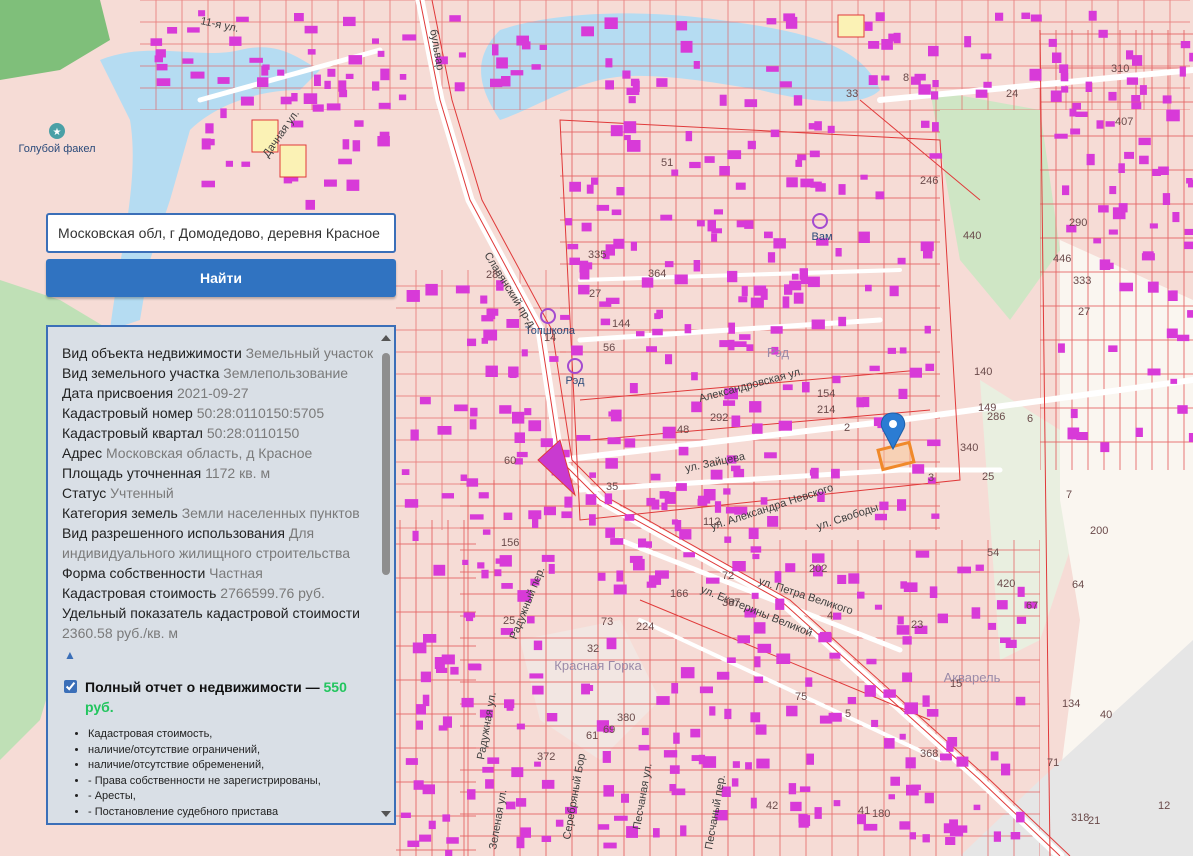 The height and width of the screenshot is (856, 1193). Describe the element at coordinates (848, 714) in the screenshot. I see `parcel-number: 5` at that location.